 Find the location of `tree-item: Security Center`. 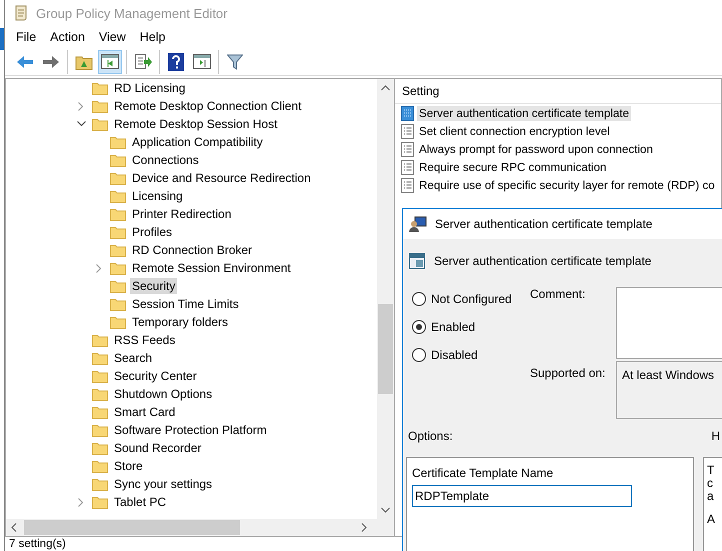

tree-item: Security Center is located at coordinates (155, 376).